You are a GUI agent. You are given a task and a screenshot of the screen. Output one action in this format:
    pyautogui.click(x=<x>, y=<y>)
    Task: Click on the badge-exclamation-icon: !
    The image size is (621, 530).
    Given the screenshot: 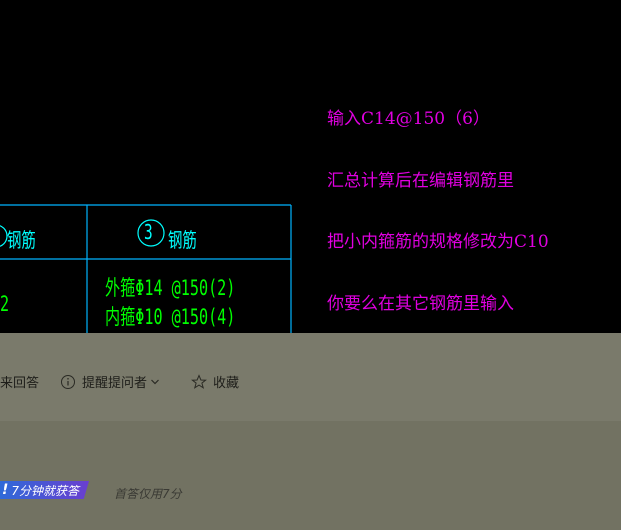 What is the action you would take?
    pyautogui.click(x=5, y=490)
    